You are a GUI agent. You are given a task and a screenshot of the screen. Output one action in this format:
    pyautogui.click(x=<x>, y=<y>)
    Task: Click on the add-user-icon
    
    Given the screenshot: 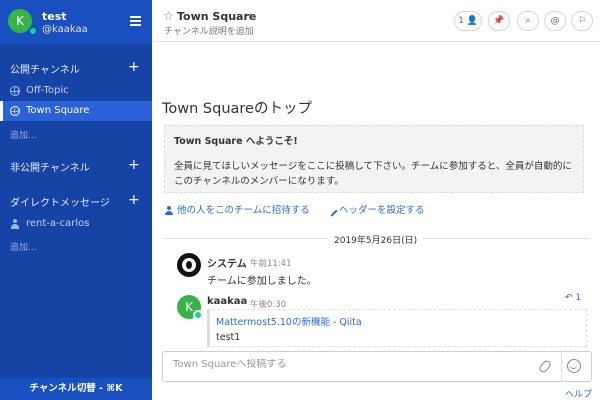 What is the action you would take?
    pyautogui.click(x=169, y=210)
    